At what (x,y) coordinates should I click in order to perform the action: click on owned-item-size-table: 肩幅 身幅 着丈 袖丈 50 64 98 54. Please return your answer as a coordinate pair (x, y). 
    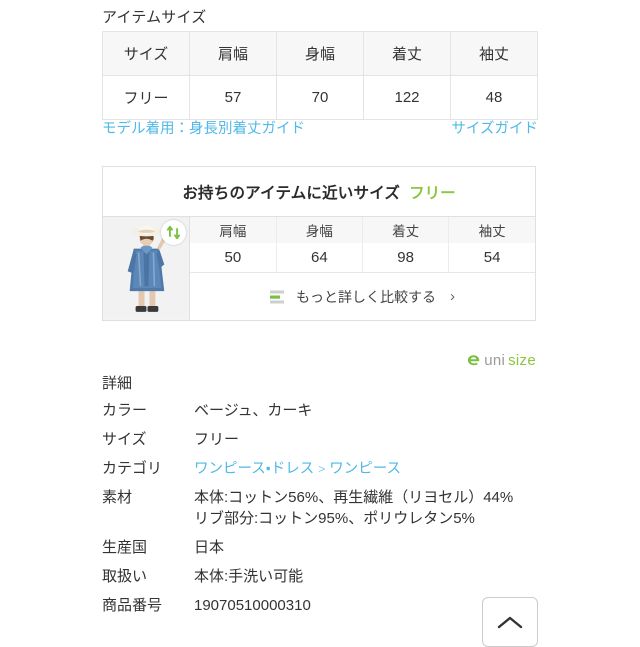
    Looking at the image, I should click on (362, 245).